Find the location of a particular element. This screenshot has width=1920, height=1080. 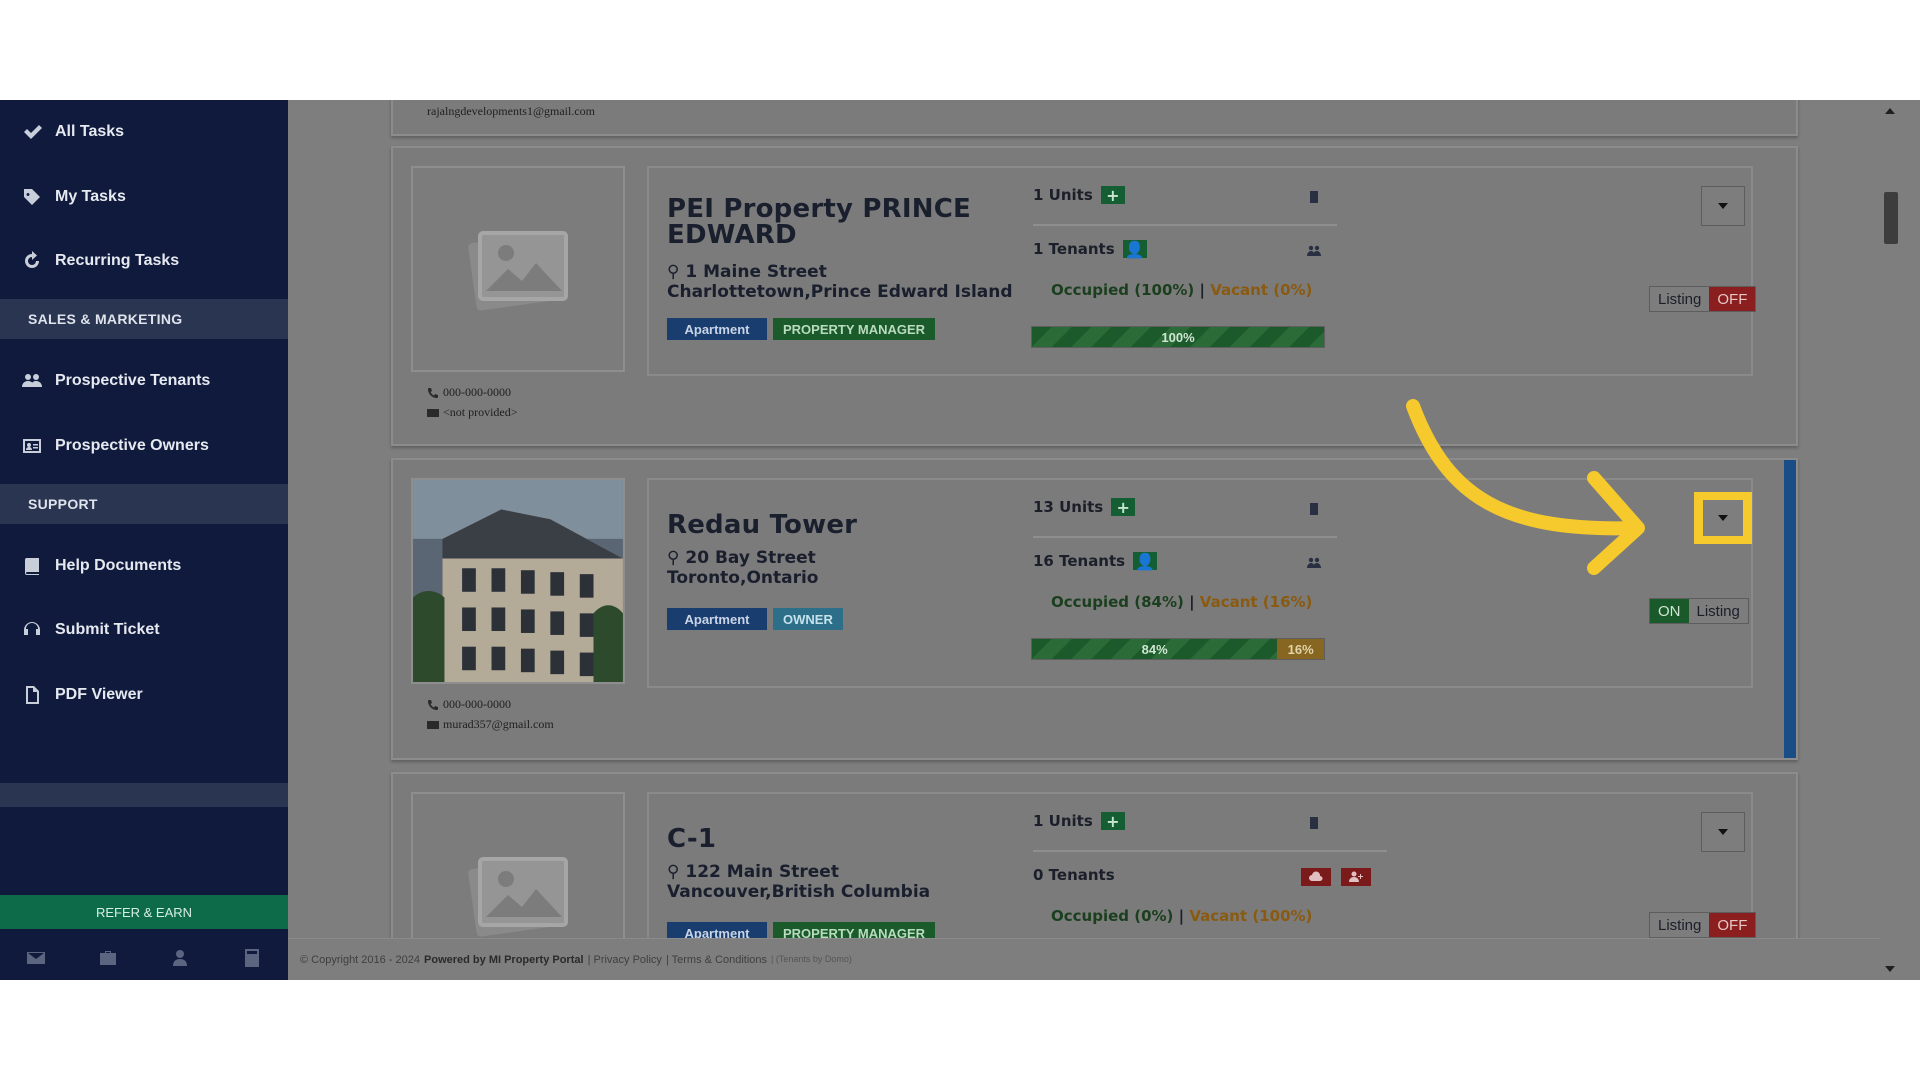

tenants-stat: 16 Tenants 👤 is located at coordinates (1095, 561).